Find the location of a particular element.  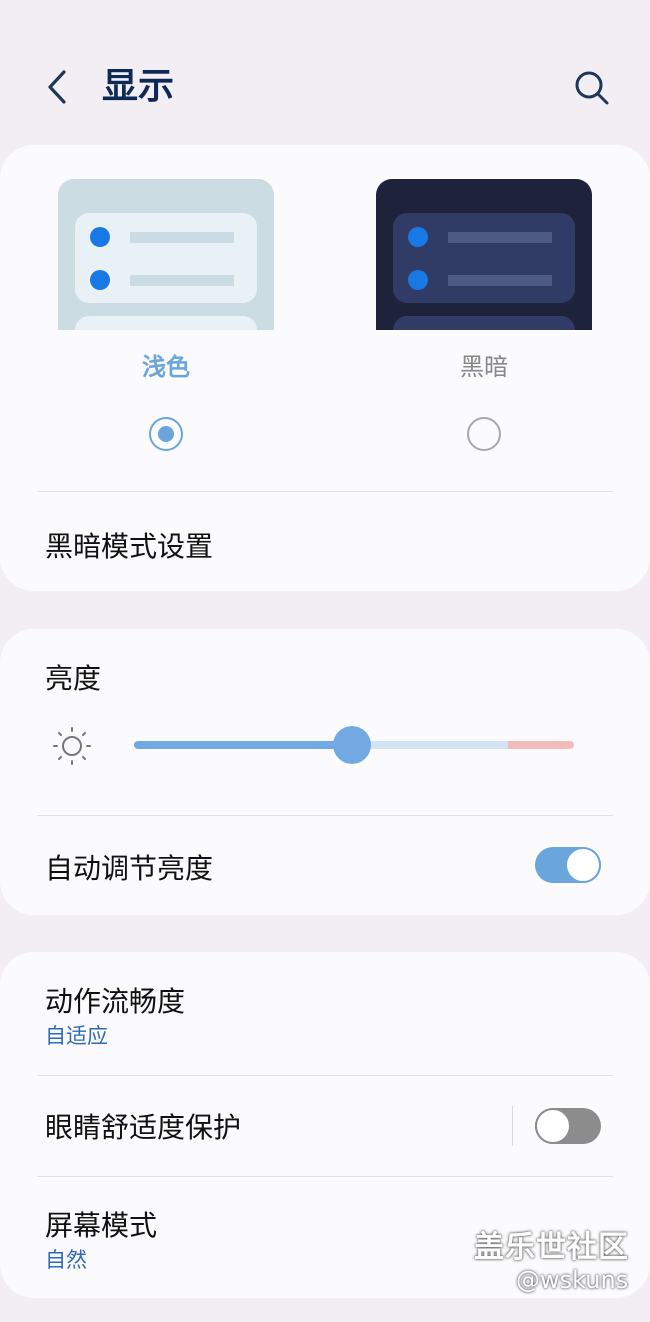

slider-high-zone is located at coordinates (541, 745).